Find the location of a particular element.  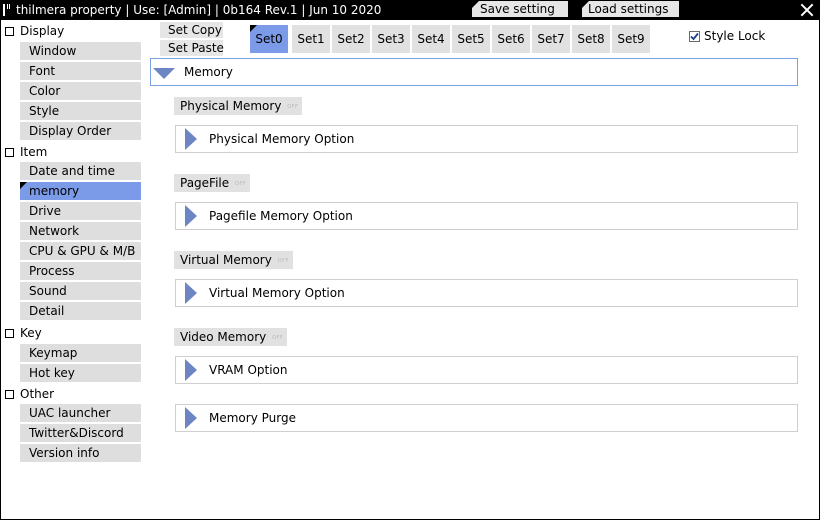

option-label: Physical Memory Option is located at coordinates (282, 139).